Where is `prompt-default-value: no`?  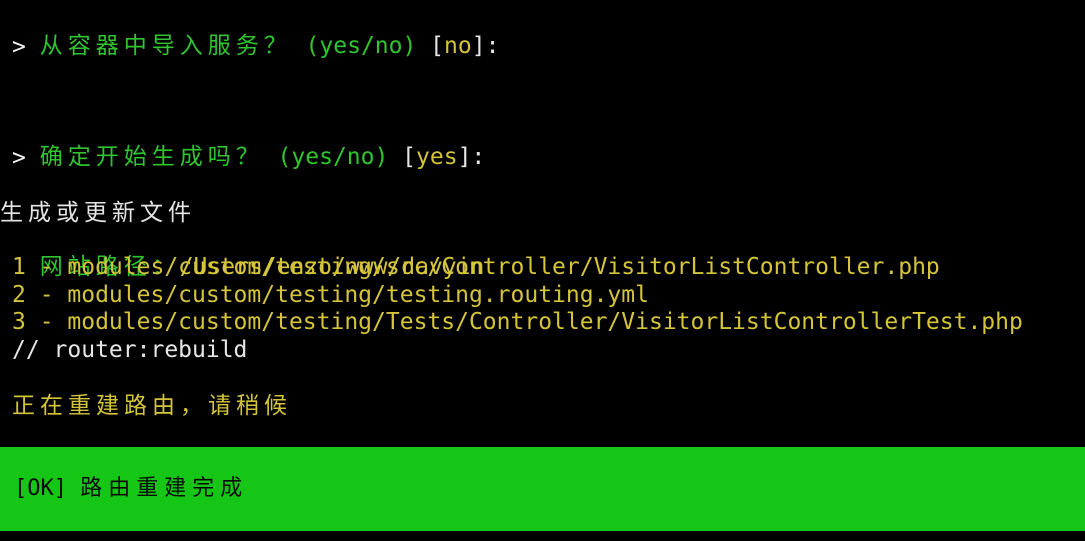
prompt-default-value: no is located at coordinates (458, 46).